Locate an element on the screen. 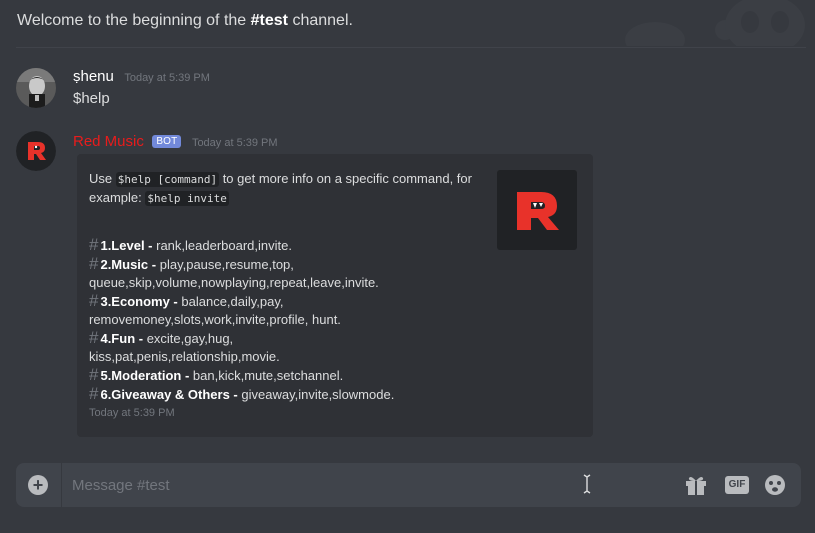  username: ṣhenu is located at coordinates (93, 76).